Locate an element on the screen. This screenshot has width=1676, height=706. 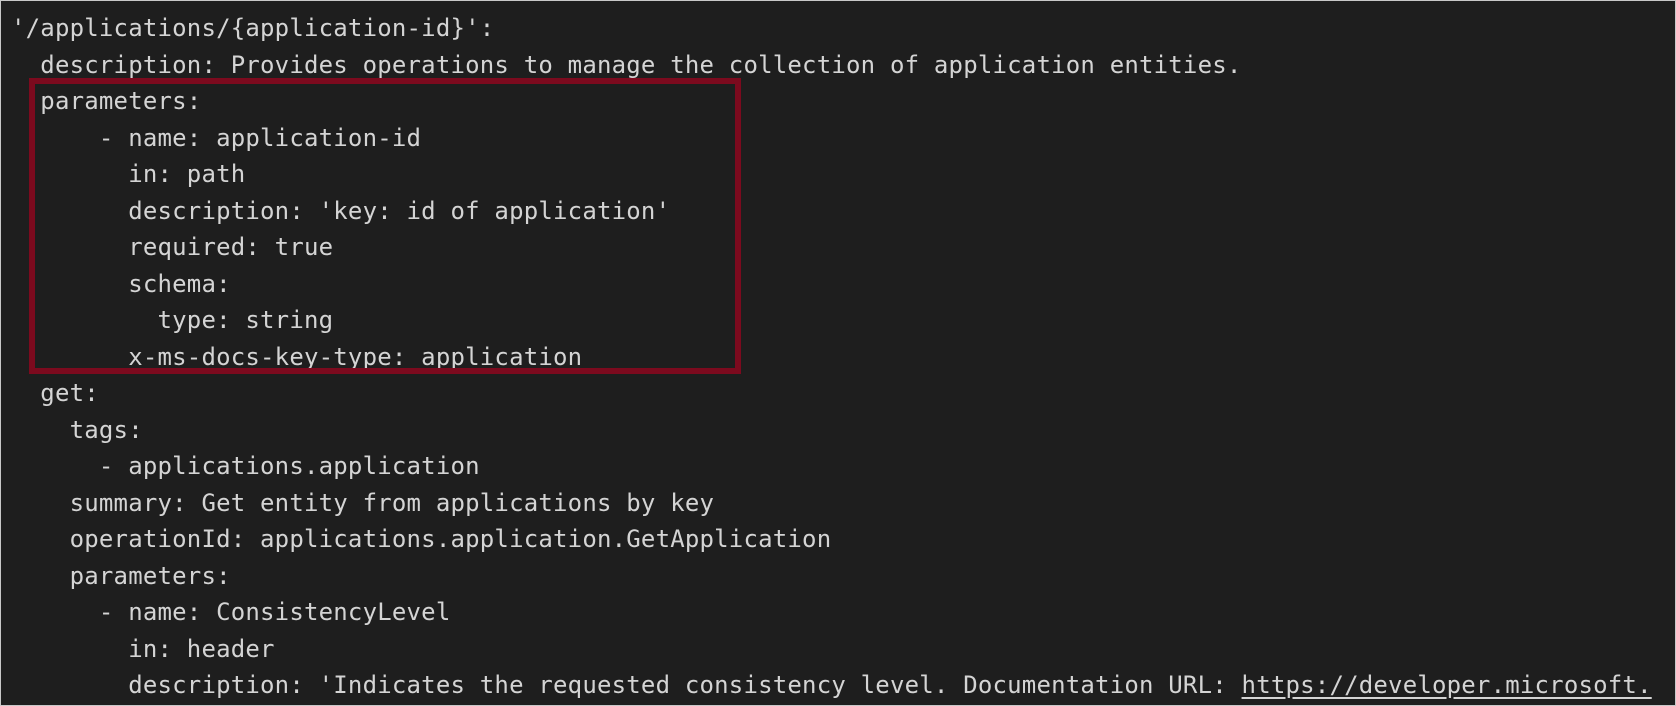
code-line: '/applications/{application-id}': is located at coordinates (253, 28).